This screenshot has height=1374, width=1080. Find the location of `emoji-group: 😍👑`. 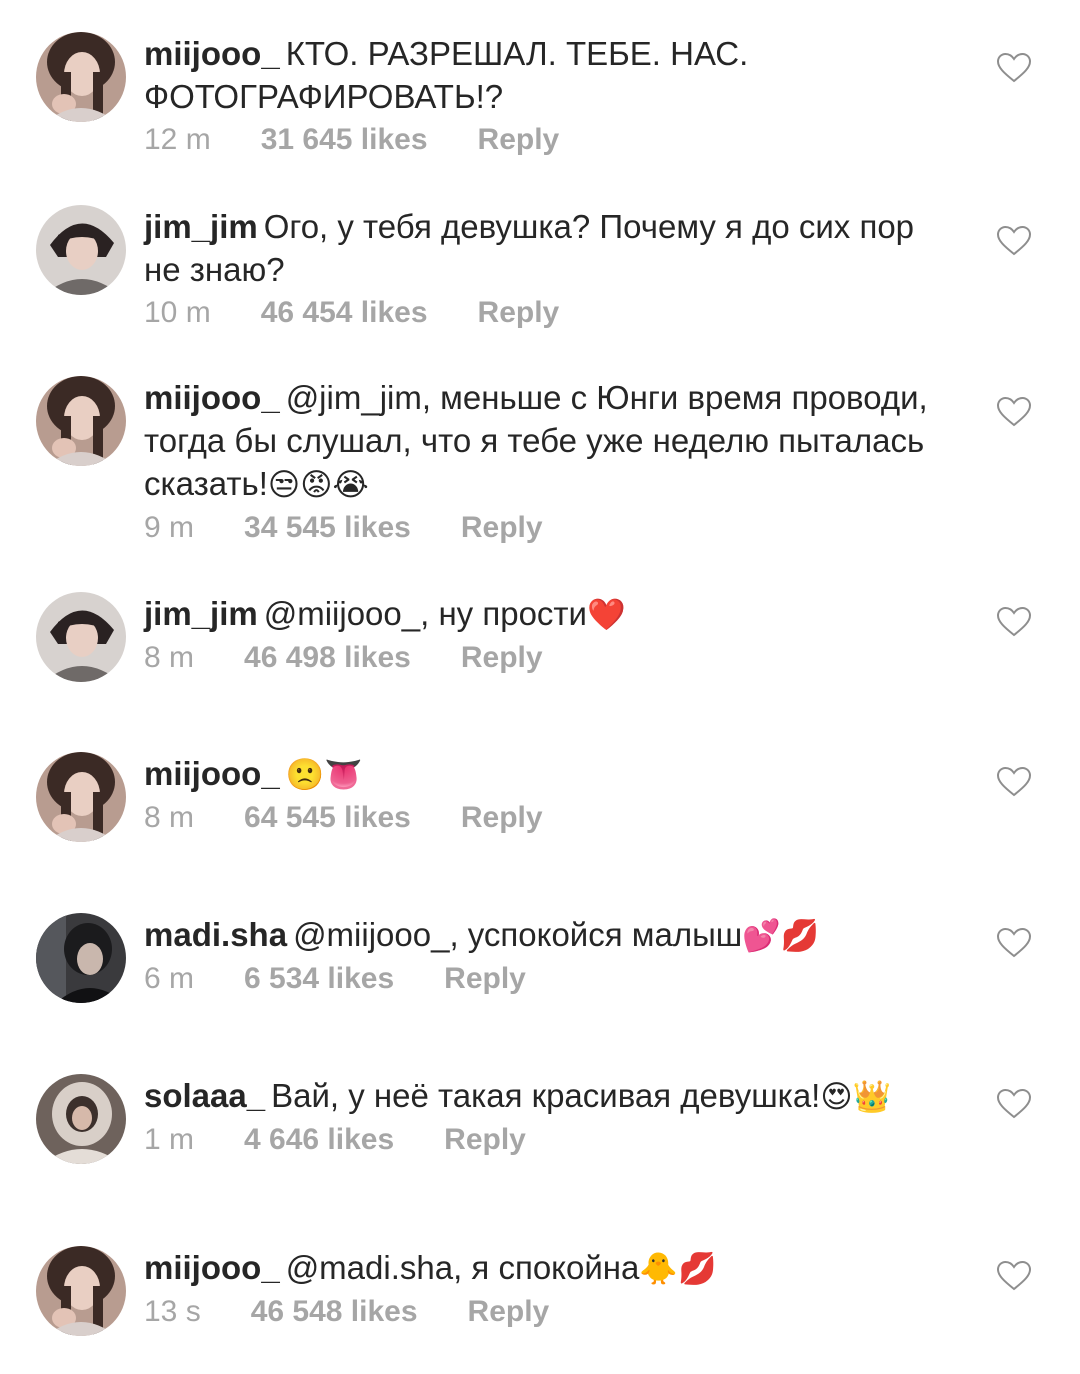

emoji-group: 😍👑 is located at coordinates (856, 1096).